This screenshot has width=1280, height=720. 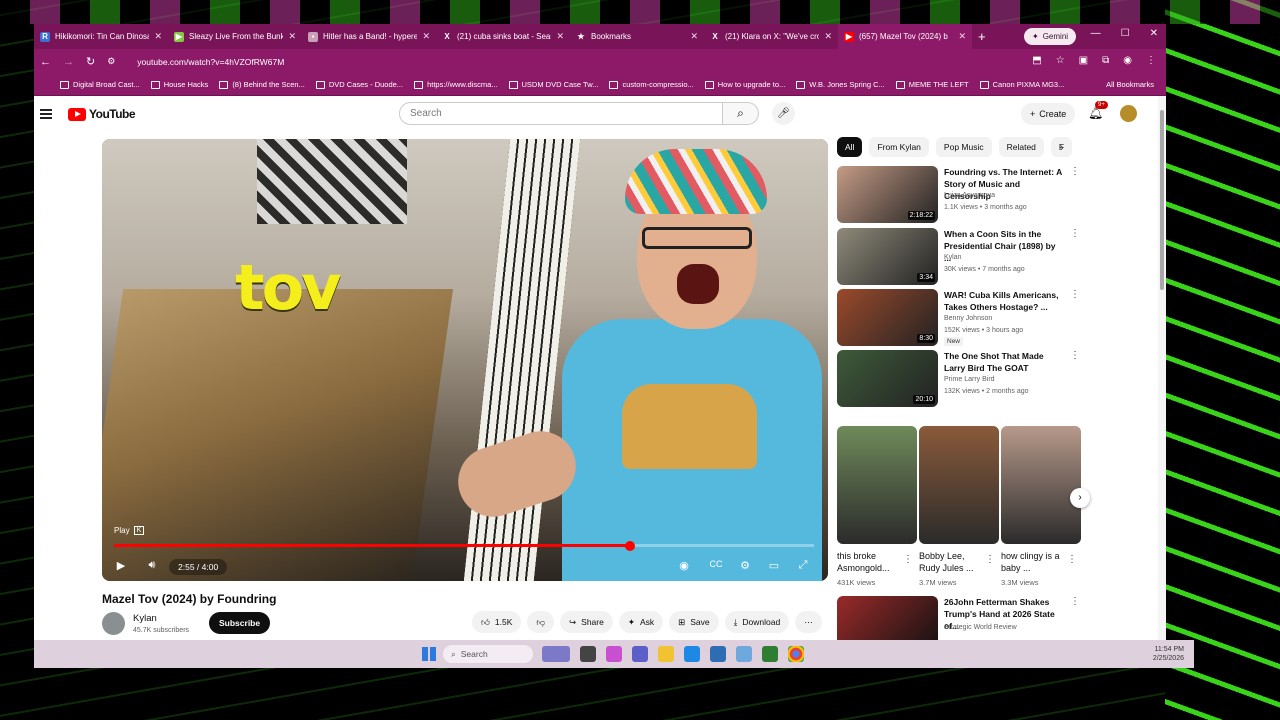 What do you see at coordinates (666, 654) in the screenshot?
I see `file-explorer-icon` at bounding box center [666, 654].